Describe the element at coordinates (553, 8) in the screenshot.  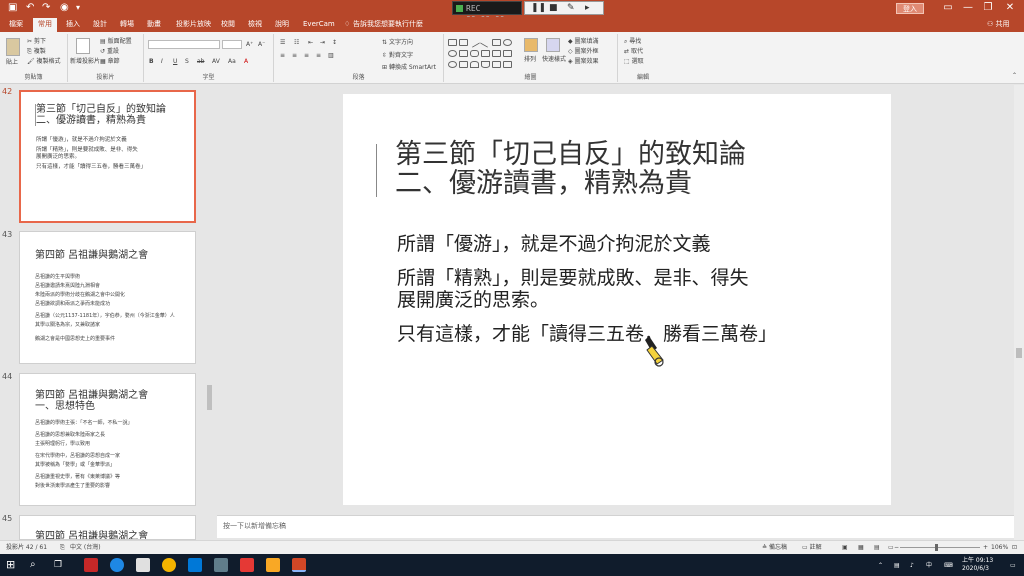
I see `stop-icon: ■` at that location.